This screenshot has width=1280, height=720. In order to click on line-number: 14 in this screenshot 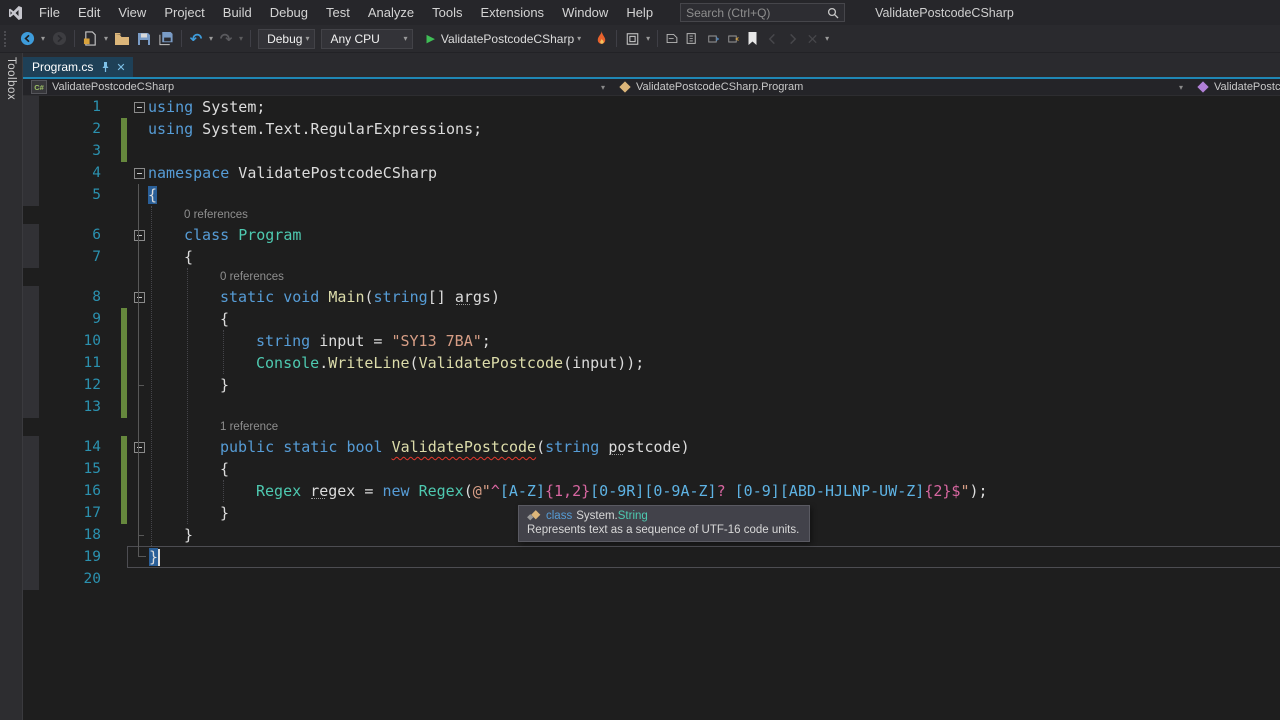, I will do `click(70, 447)`.